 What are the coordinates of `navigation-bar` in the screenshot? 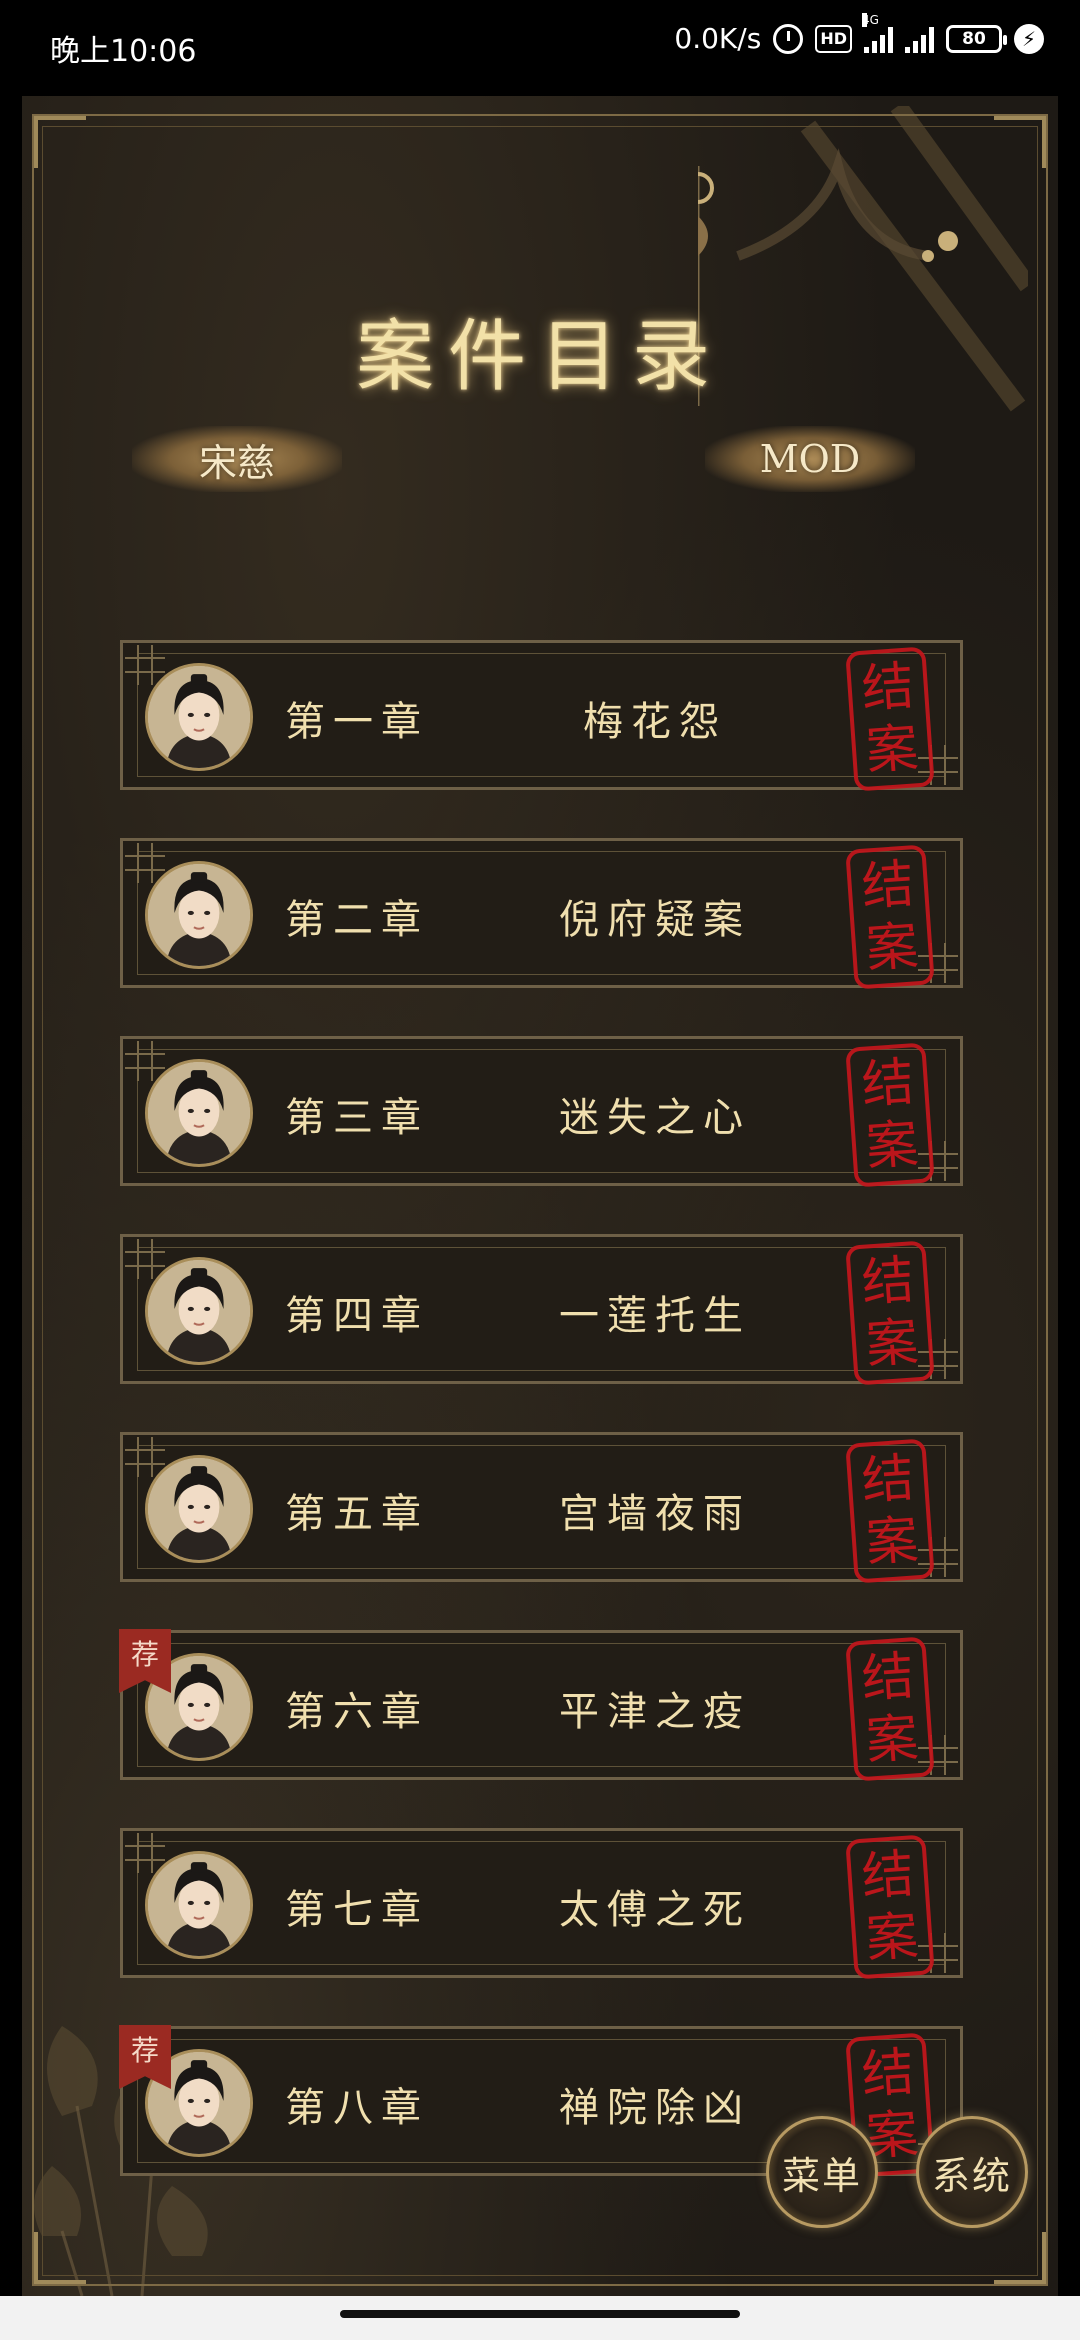 It's located at (540, 2318).